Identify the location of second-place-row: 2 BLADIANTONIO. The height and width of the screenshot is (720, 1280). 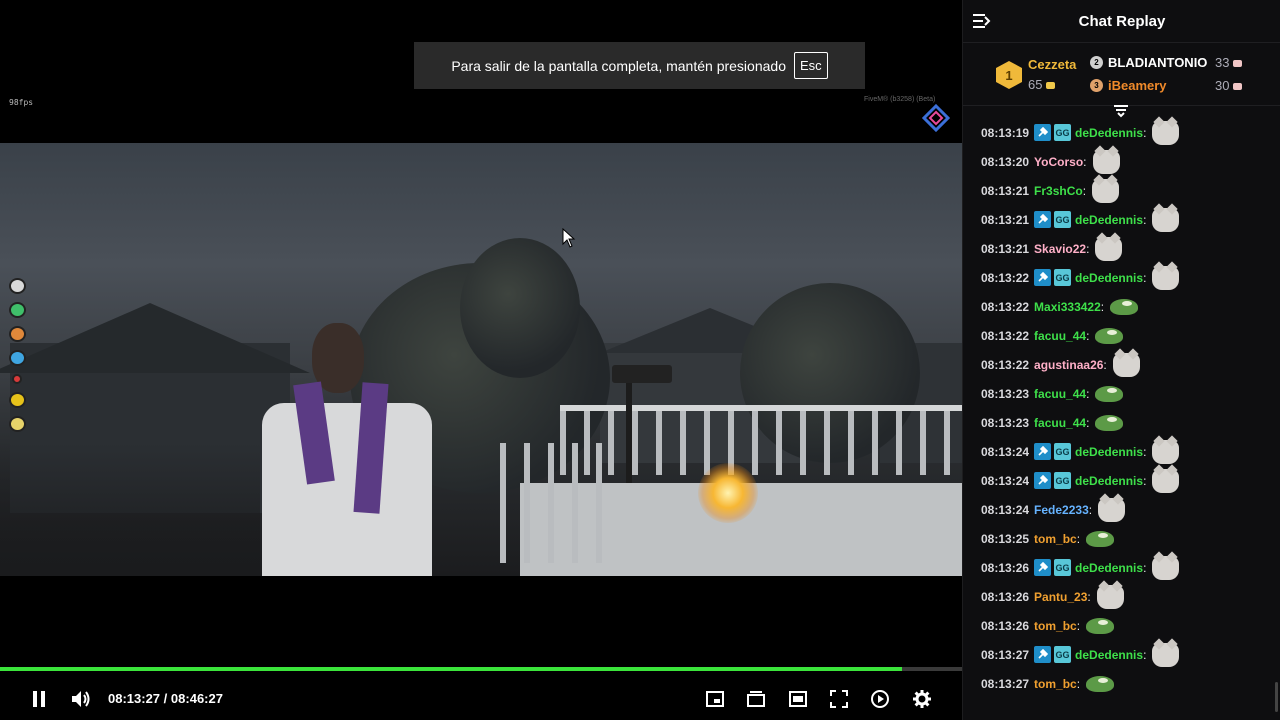
(1148, 62).